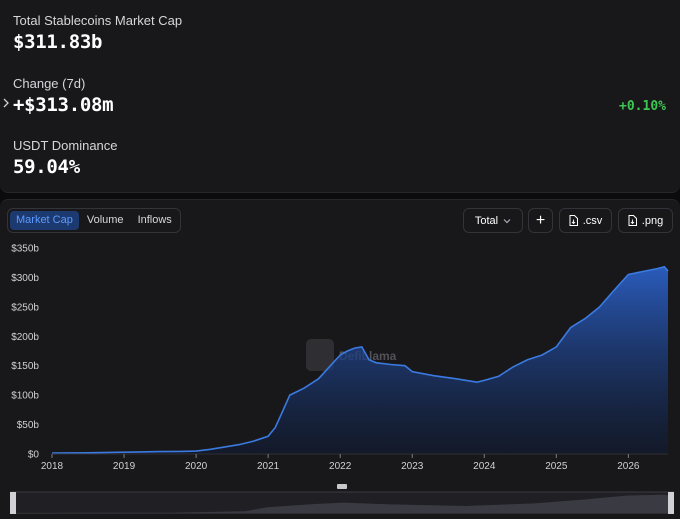  Describe the element at coordinates (671, 503) in the screenshot. I see `brush-right-handle` at that location.